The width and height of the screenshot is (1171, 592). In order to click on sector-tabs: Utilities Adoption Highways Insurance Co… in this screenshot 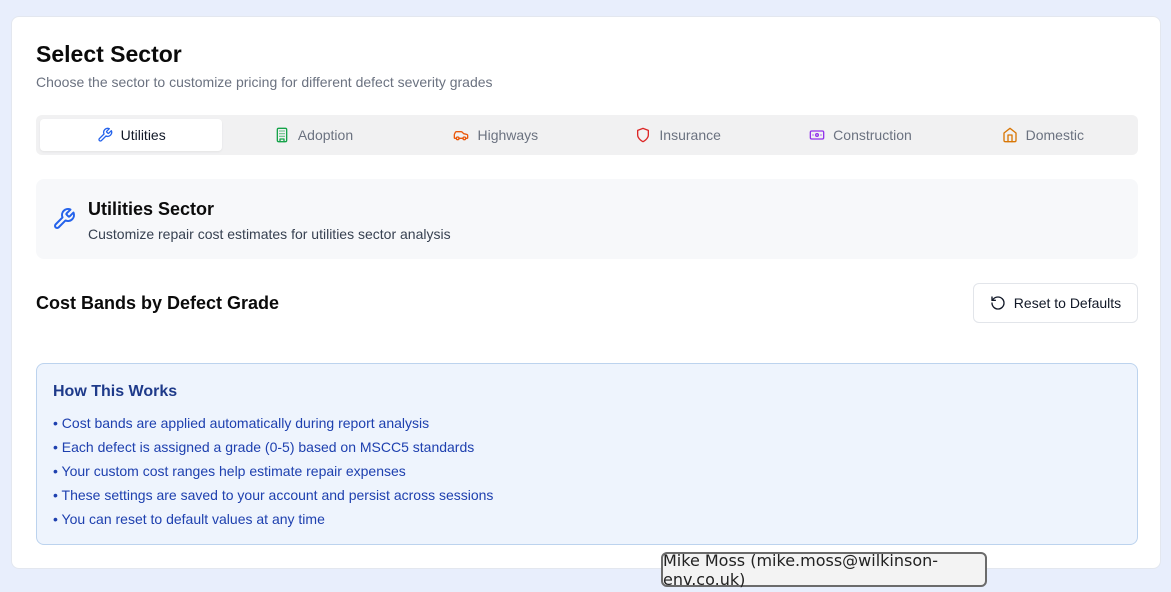, I will do `click(587, 135)`.